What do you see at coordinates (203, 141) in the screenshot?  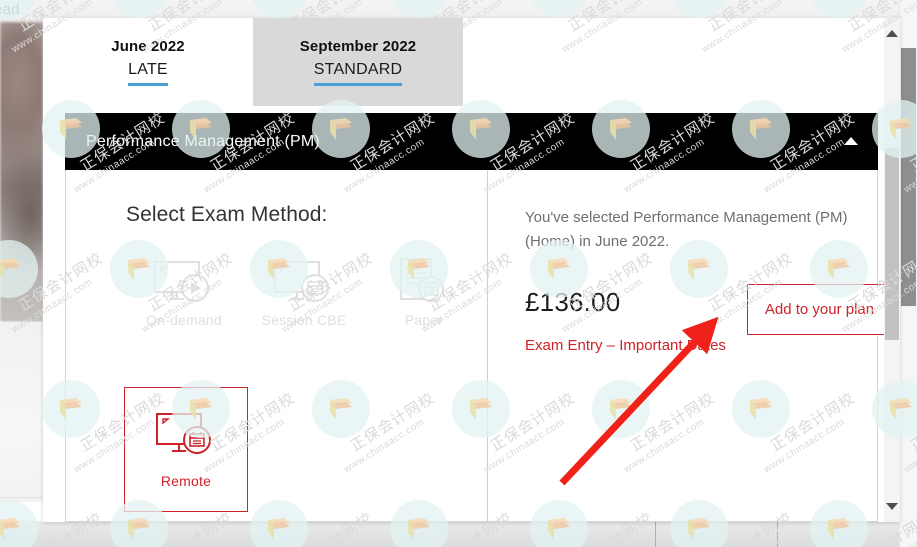 I see `subject-title: Performance Management (PM)` at bounding box center [203, 141].